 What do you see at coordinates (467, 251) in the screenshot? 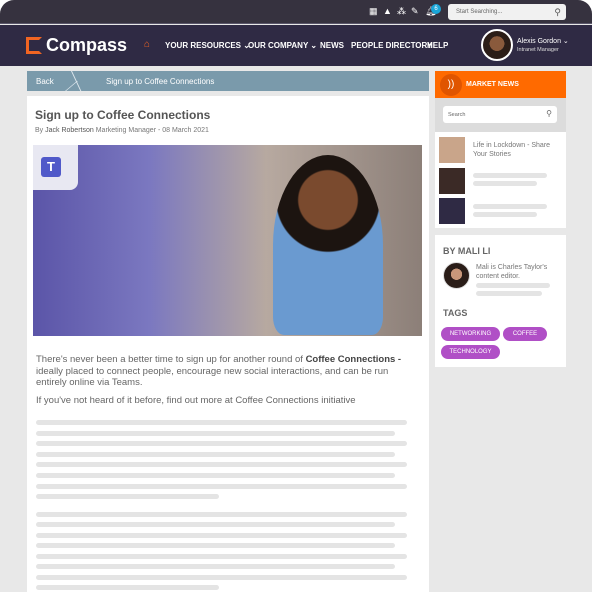
I see `author-heading: BY MALI LI` at bounding box center [467, 251].